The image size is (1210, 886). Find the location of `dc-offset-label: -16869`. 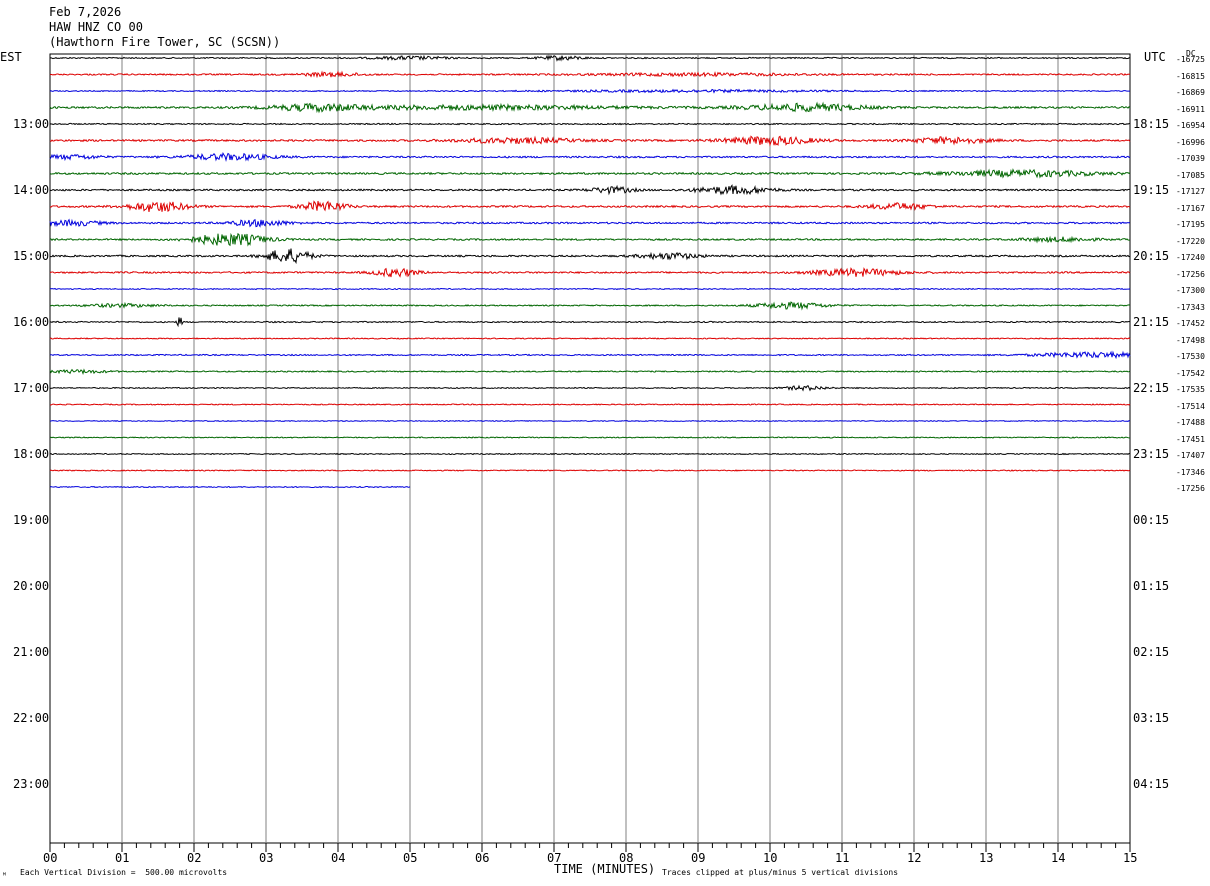

dc-offset-label: -16869 is located at coordinates (1190, 92).